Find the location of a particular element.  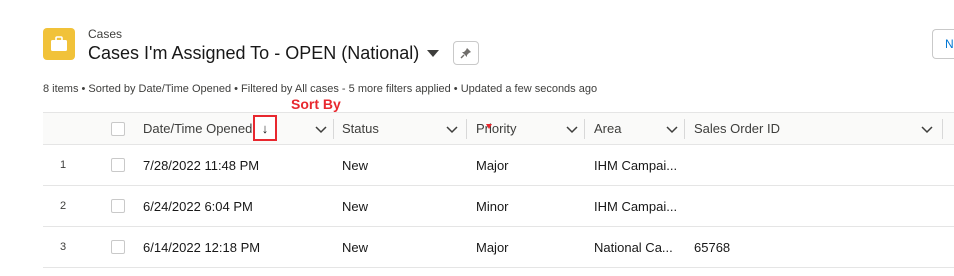

new-button: N is located at coordinates (943, 44).